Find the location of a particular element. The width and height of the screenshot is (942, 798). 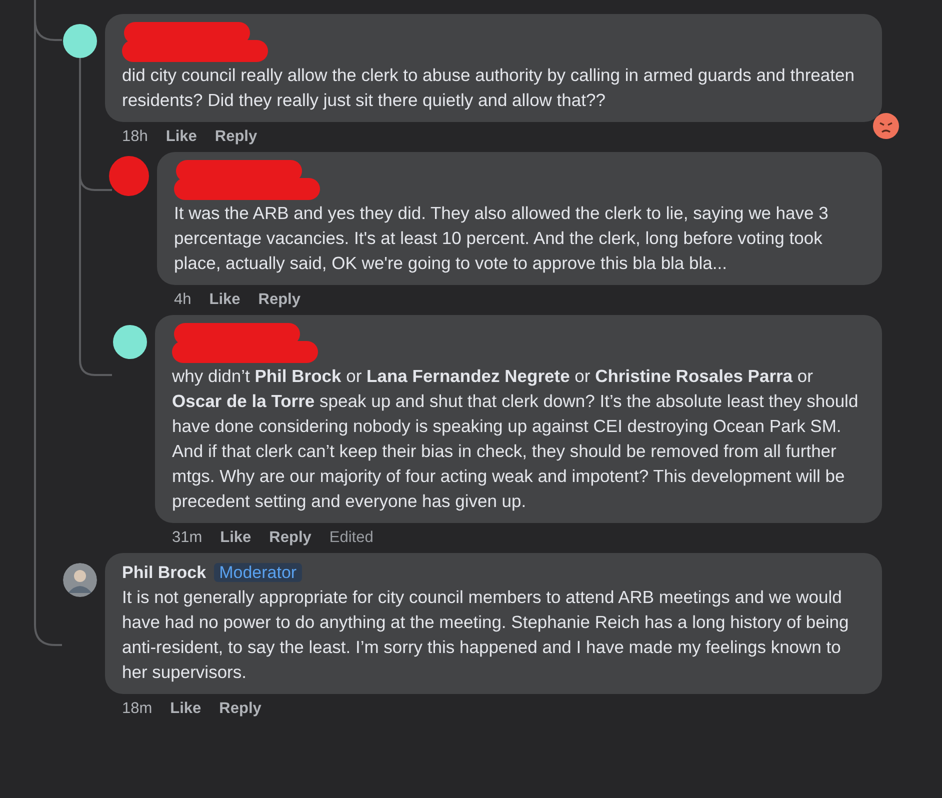

moderator-badge: Moderator is located at coordinates (258, 572).